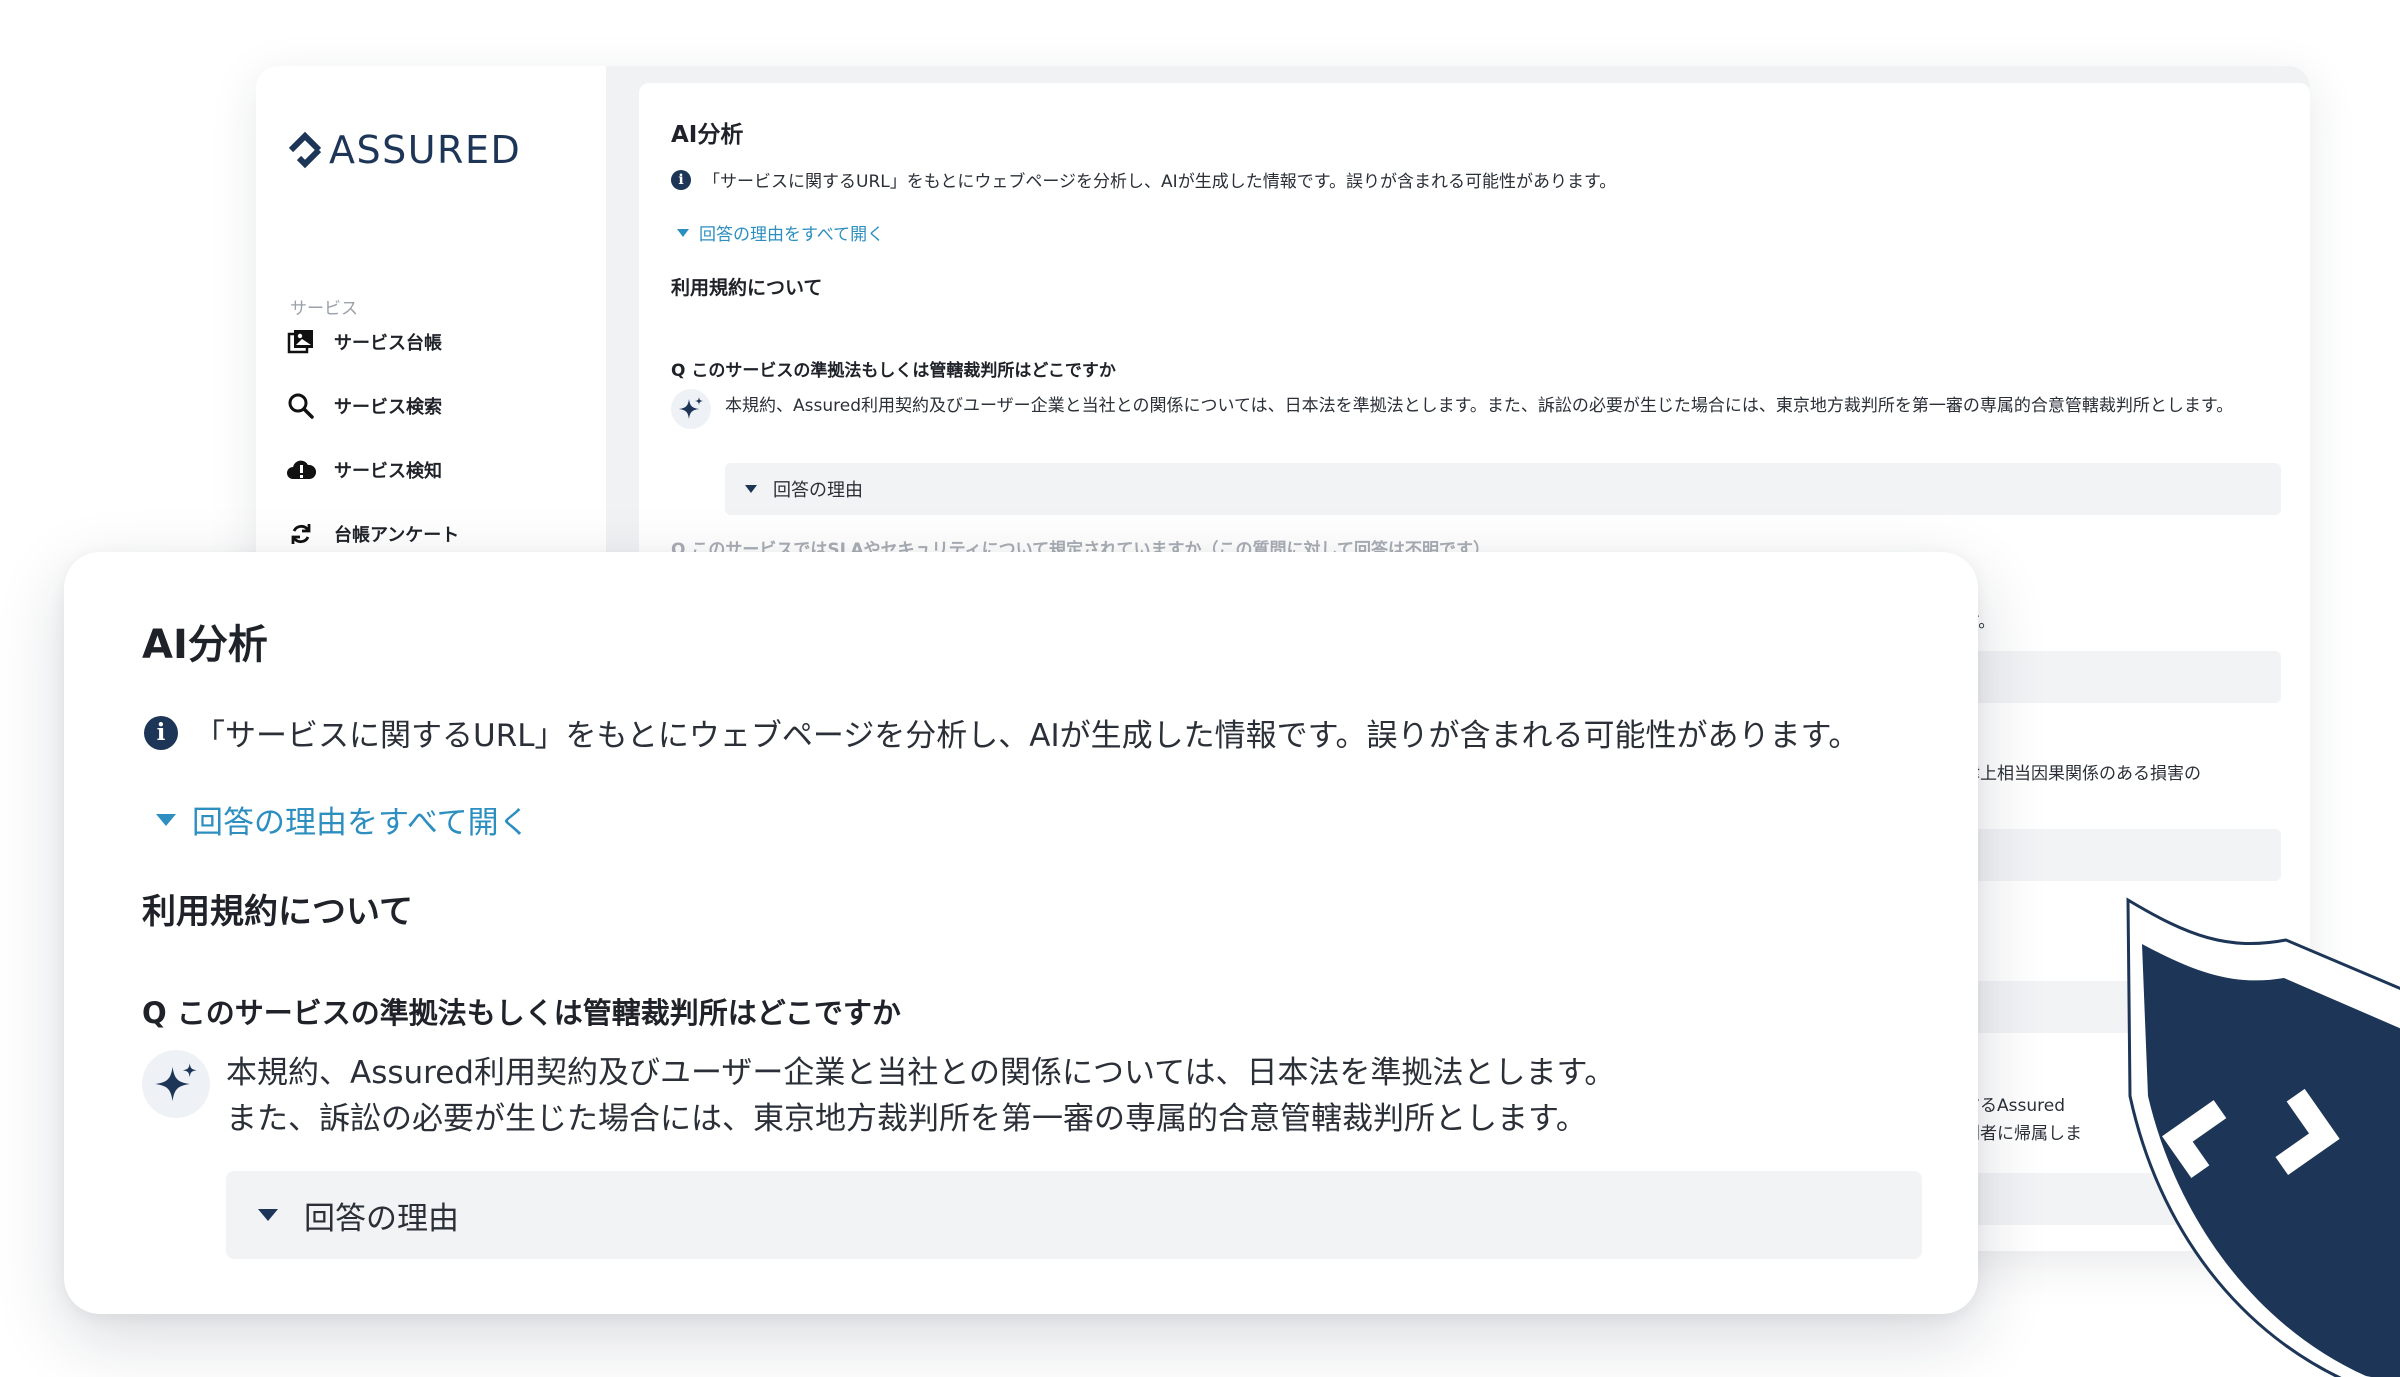  Describe the element at coordinates (388, 407) in the screenshot. I see `sidebar-item-label: サービス検索` at that location.